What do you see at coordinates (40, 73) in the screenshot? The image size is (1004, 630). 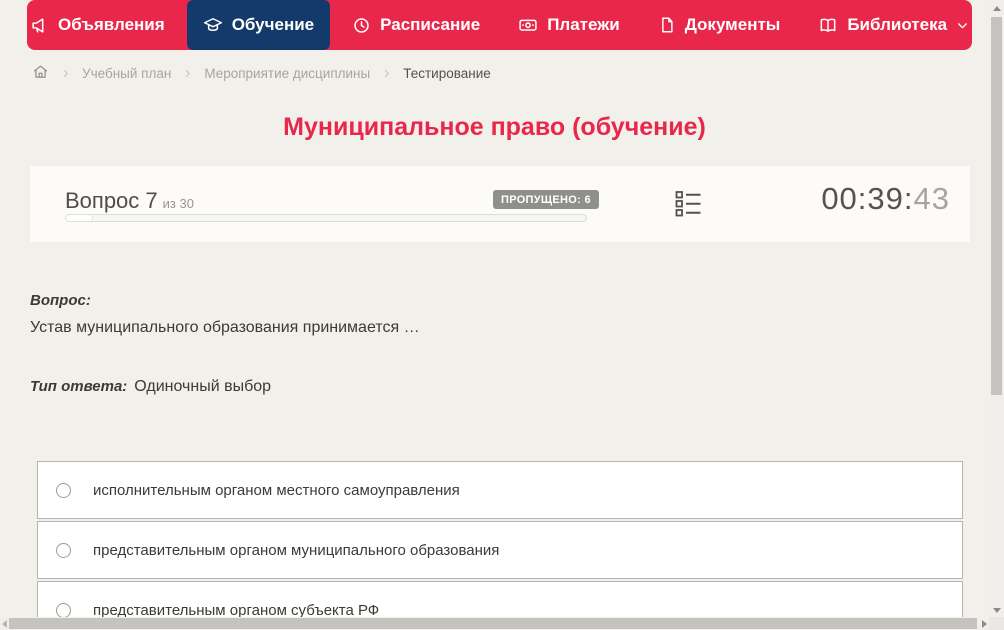 I see `home-icon` at bounding box center [40, 73].